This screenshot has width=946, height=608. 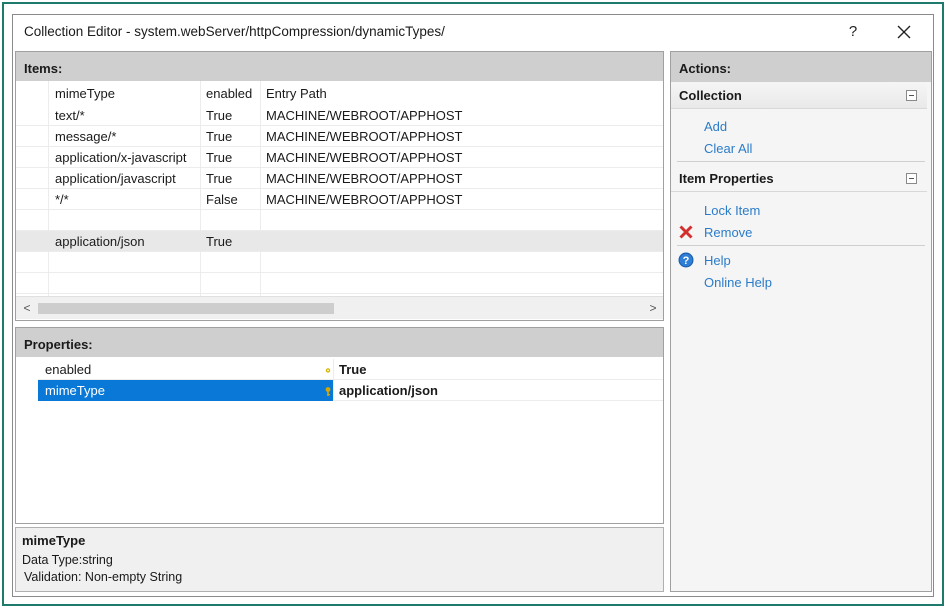 I want to click on property-name: enabled, so click(x=68, y=369).